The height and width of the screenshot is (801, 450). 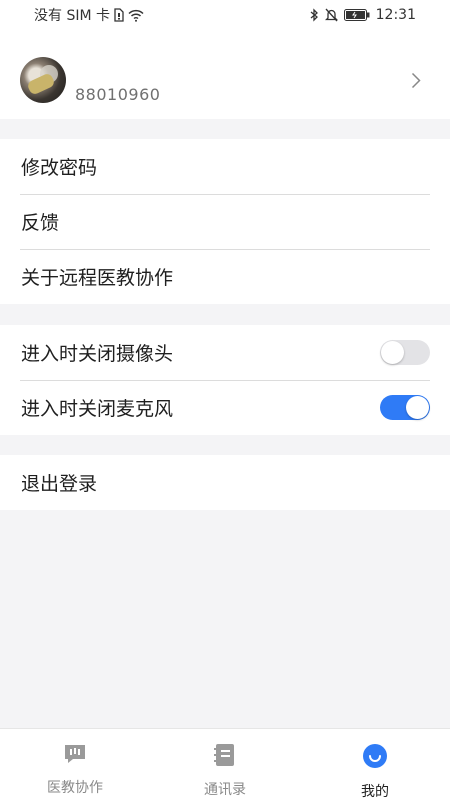 What do you see at coordinates (314, 15) in the screenshot?
I see `bluetooth-icon` at bounding box center [314, 15].